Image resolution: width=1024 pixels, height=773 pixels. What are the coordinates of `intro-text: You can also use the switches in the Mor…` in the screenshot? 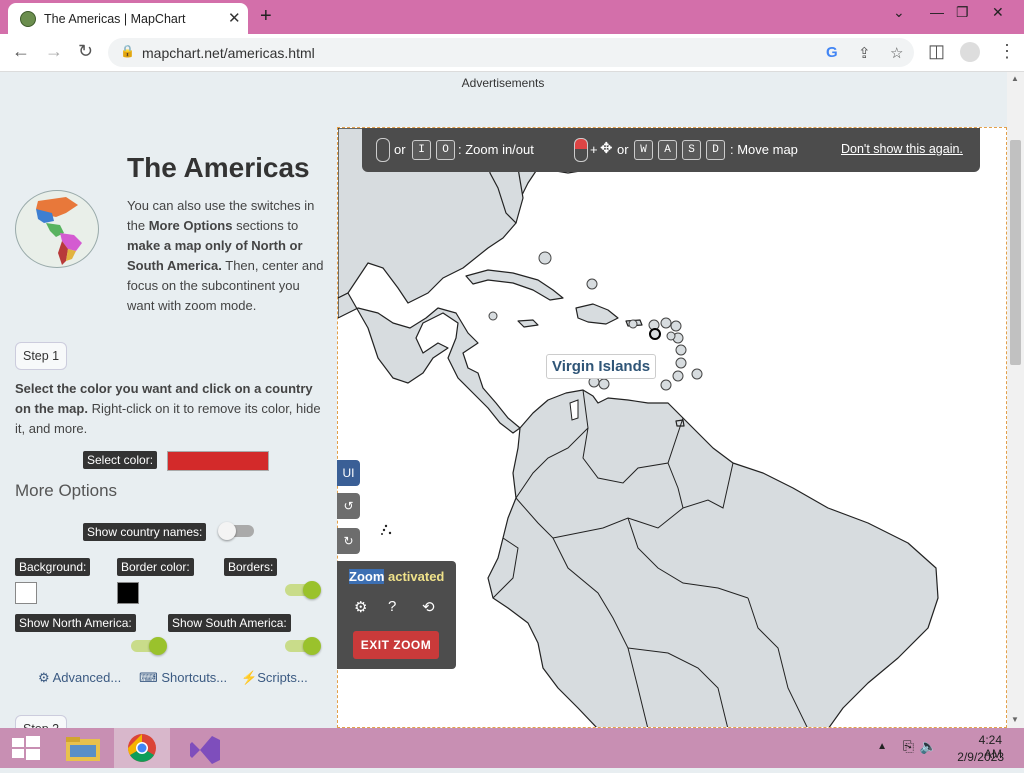 It's located at (227, 256).